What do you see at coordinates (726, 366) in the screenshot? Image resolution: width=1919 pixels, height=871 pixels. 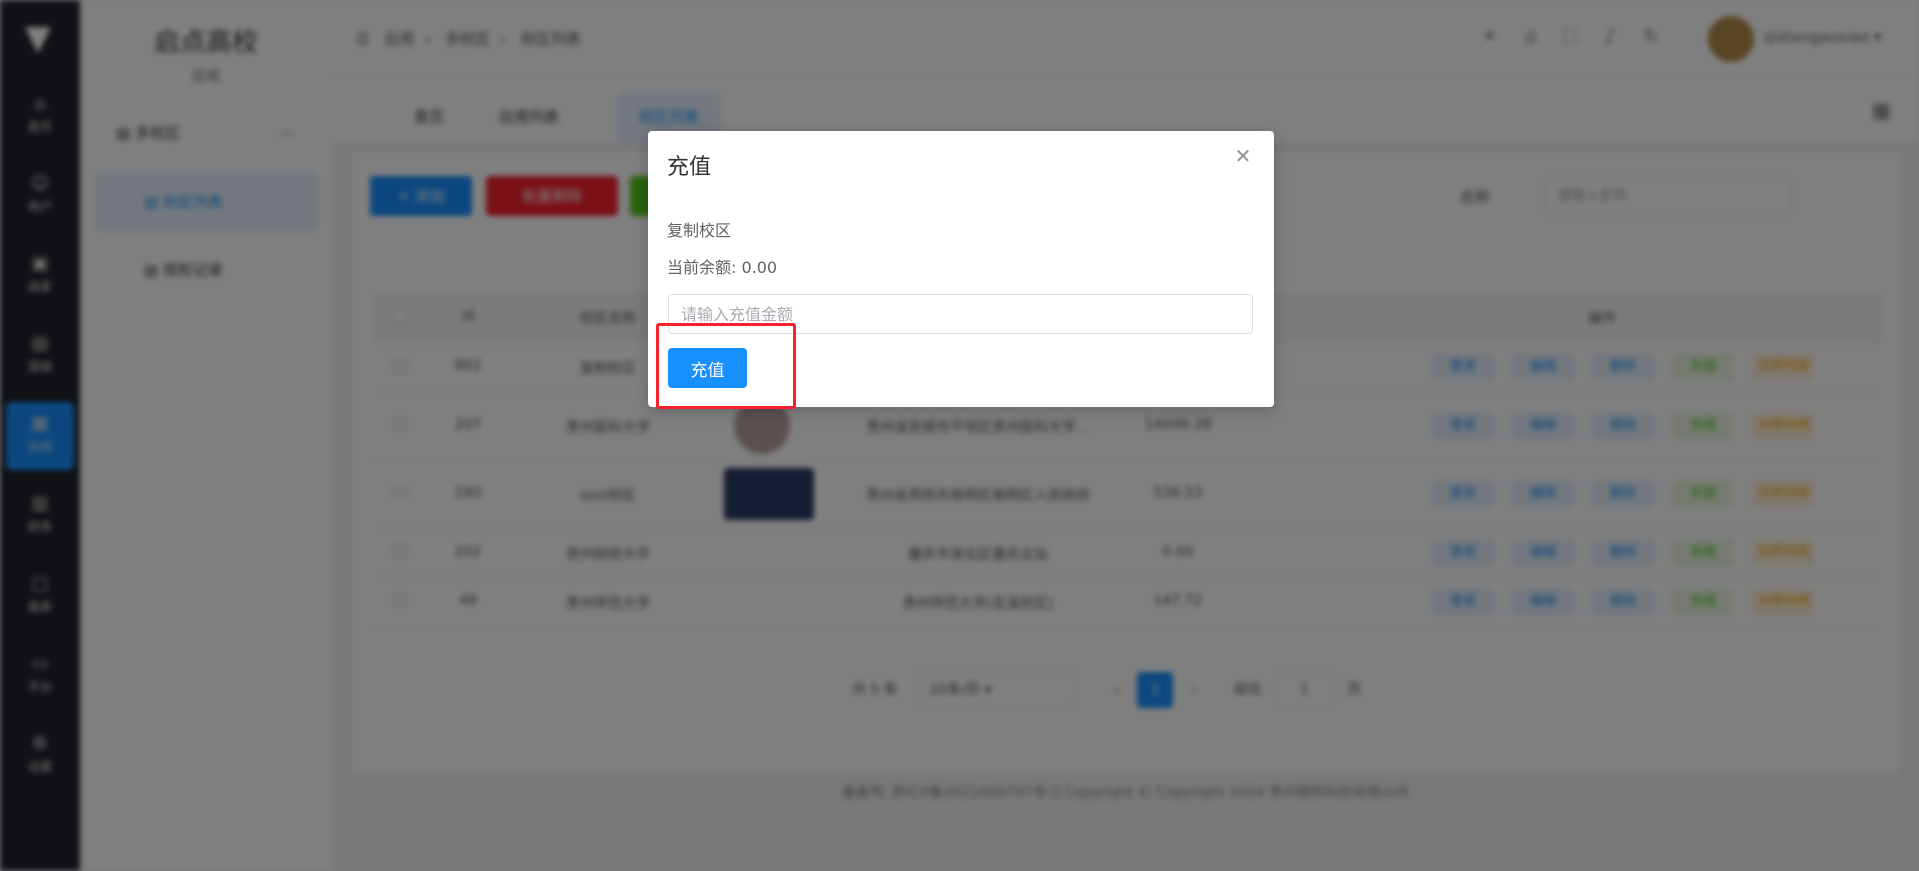 I see `highlight-box` at bounding box center [726, 366].